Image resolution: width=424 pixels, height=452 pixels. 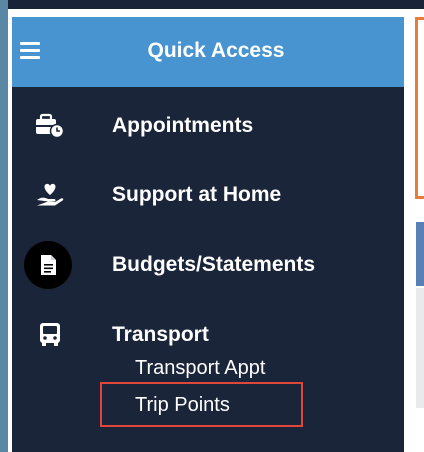 I want to click on sidebar-header: Quick Access, so click(x=208, y=52).